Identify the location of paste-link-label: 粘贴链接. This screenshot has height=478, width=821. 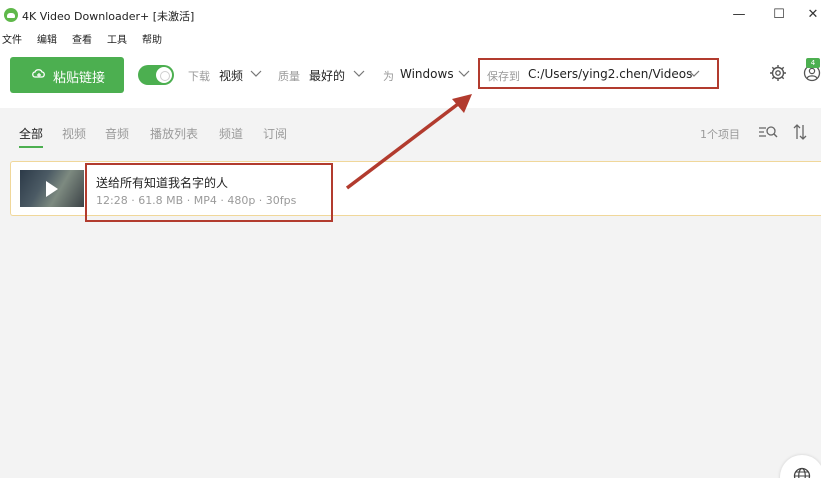
(79, 78).